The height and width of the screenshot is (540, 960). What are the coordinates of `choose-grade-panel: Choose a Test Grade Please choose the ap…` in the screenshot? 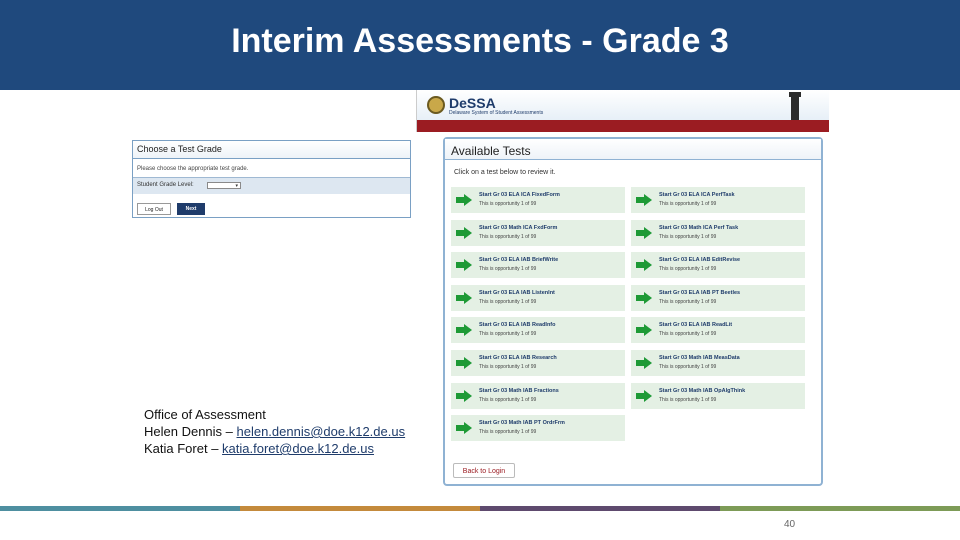 It's located at (271, 179).